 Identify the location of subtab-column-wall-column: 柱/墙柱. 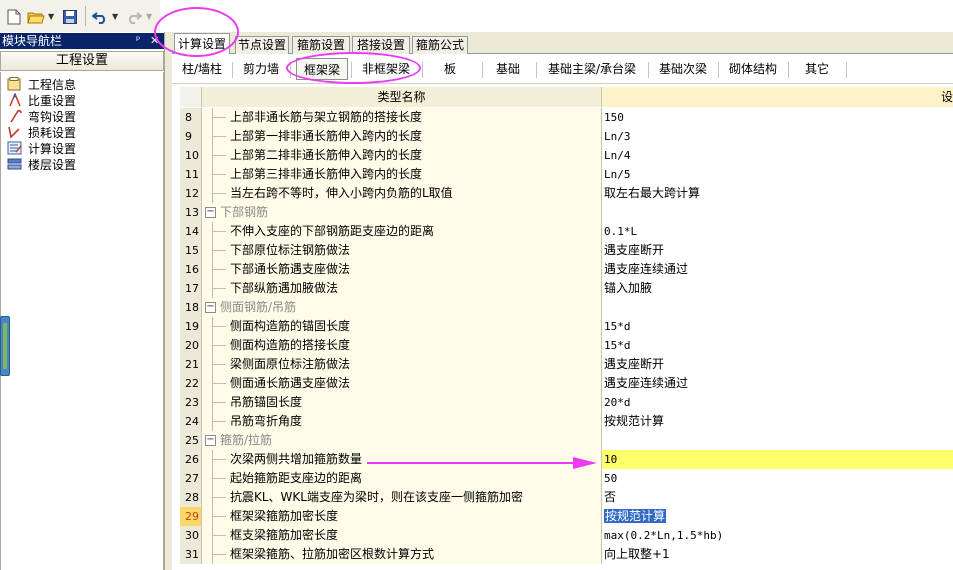
(202, 69).